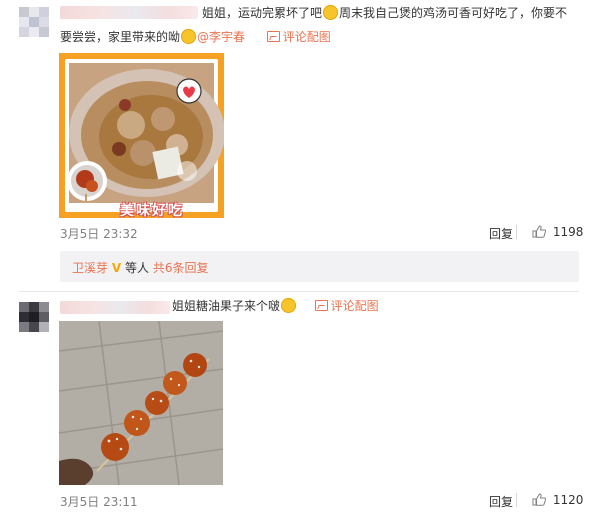  I want to click on comment-text: 姐姐糖油果子来个啵 评论配图, so click(219, 306).